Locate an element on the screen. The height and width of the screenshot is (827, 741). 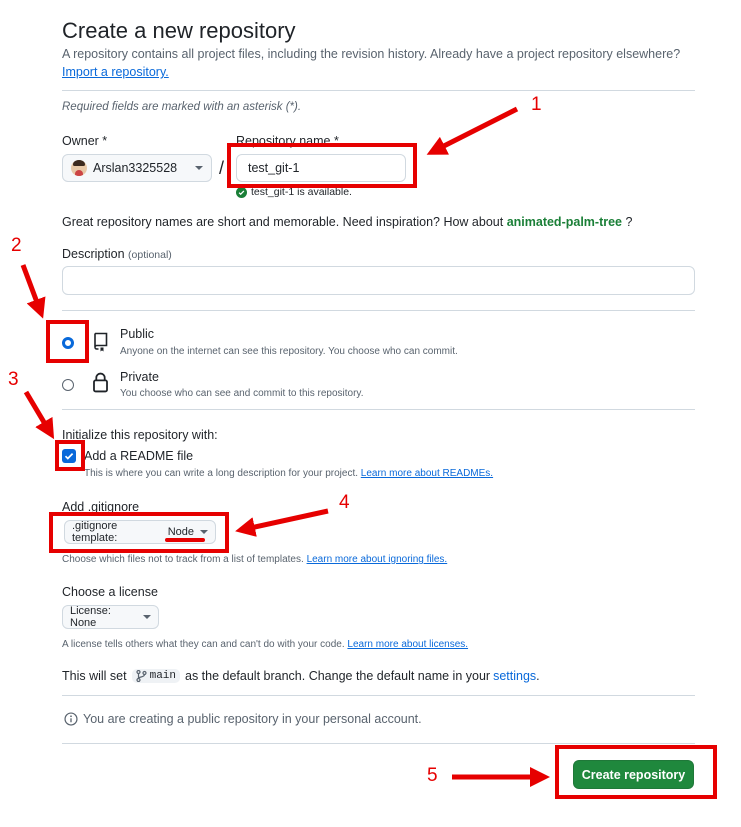
annotation-number-2: 2 is located at coordinates (16, 245).